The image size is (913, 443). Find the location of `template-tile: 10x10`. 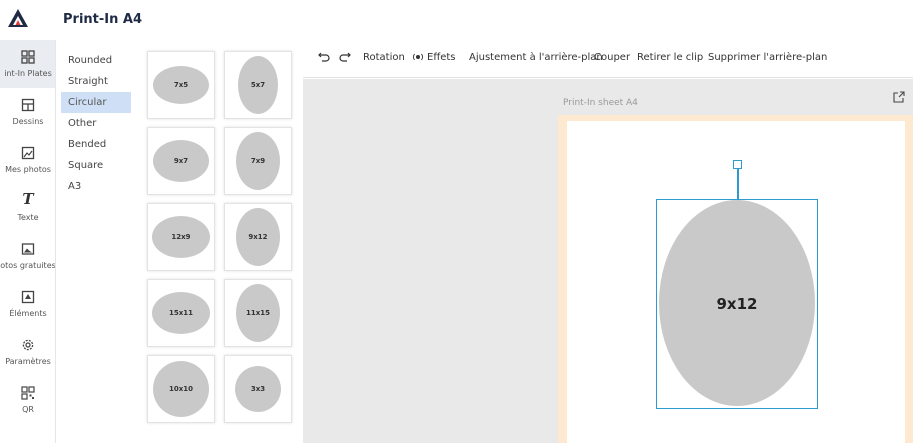

template-tile: 10x10 is located at coordinates (181, 389).